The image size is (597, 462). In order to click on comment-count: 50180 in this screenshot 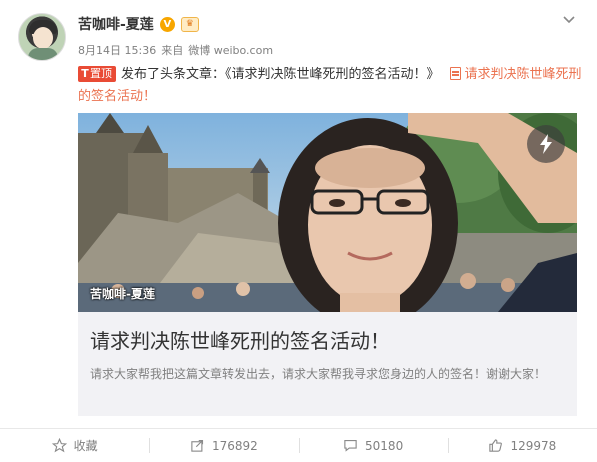, I will do `click(384, 445)`.